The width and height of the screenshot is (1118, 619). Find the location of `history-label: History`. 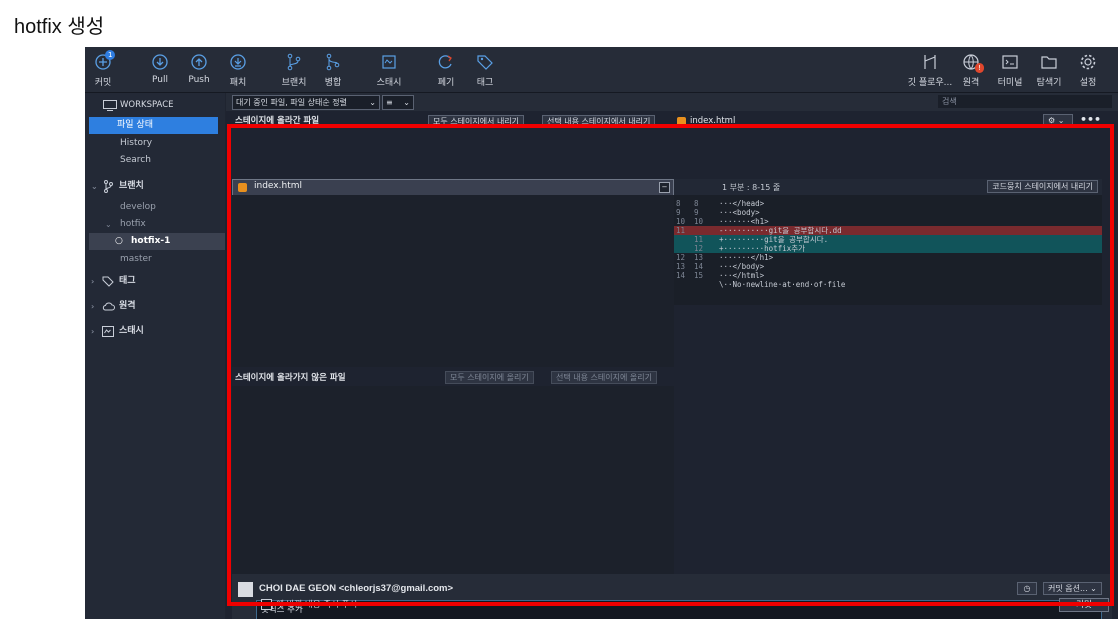

history-label: History is located at coordinates (136, 143).